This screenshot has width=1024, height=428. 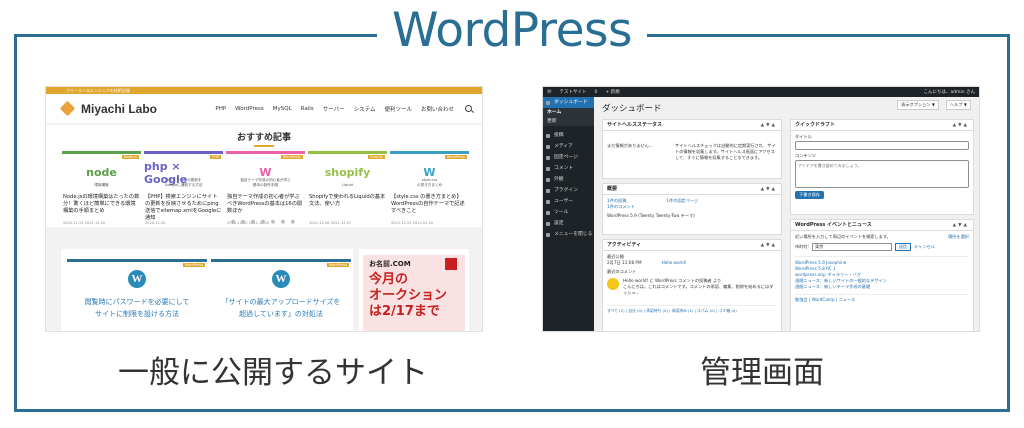 What do you see at coordinates (365, 109) in the screenshot?
I see `nav-item: システム` at bounding box center [365, 109].